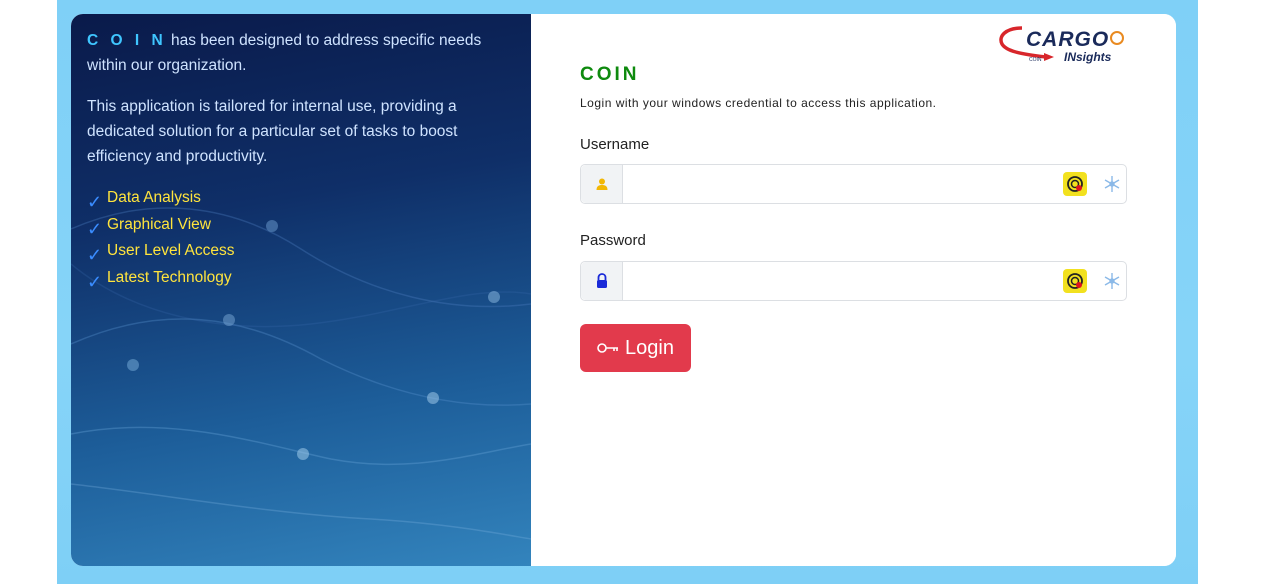 This screenshot has height=584, width=1276. I want to click on logo-cargo-text: CARGO, so click(1067, 39).